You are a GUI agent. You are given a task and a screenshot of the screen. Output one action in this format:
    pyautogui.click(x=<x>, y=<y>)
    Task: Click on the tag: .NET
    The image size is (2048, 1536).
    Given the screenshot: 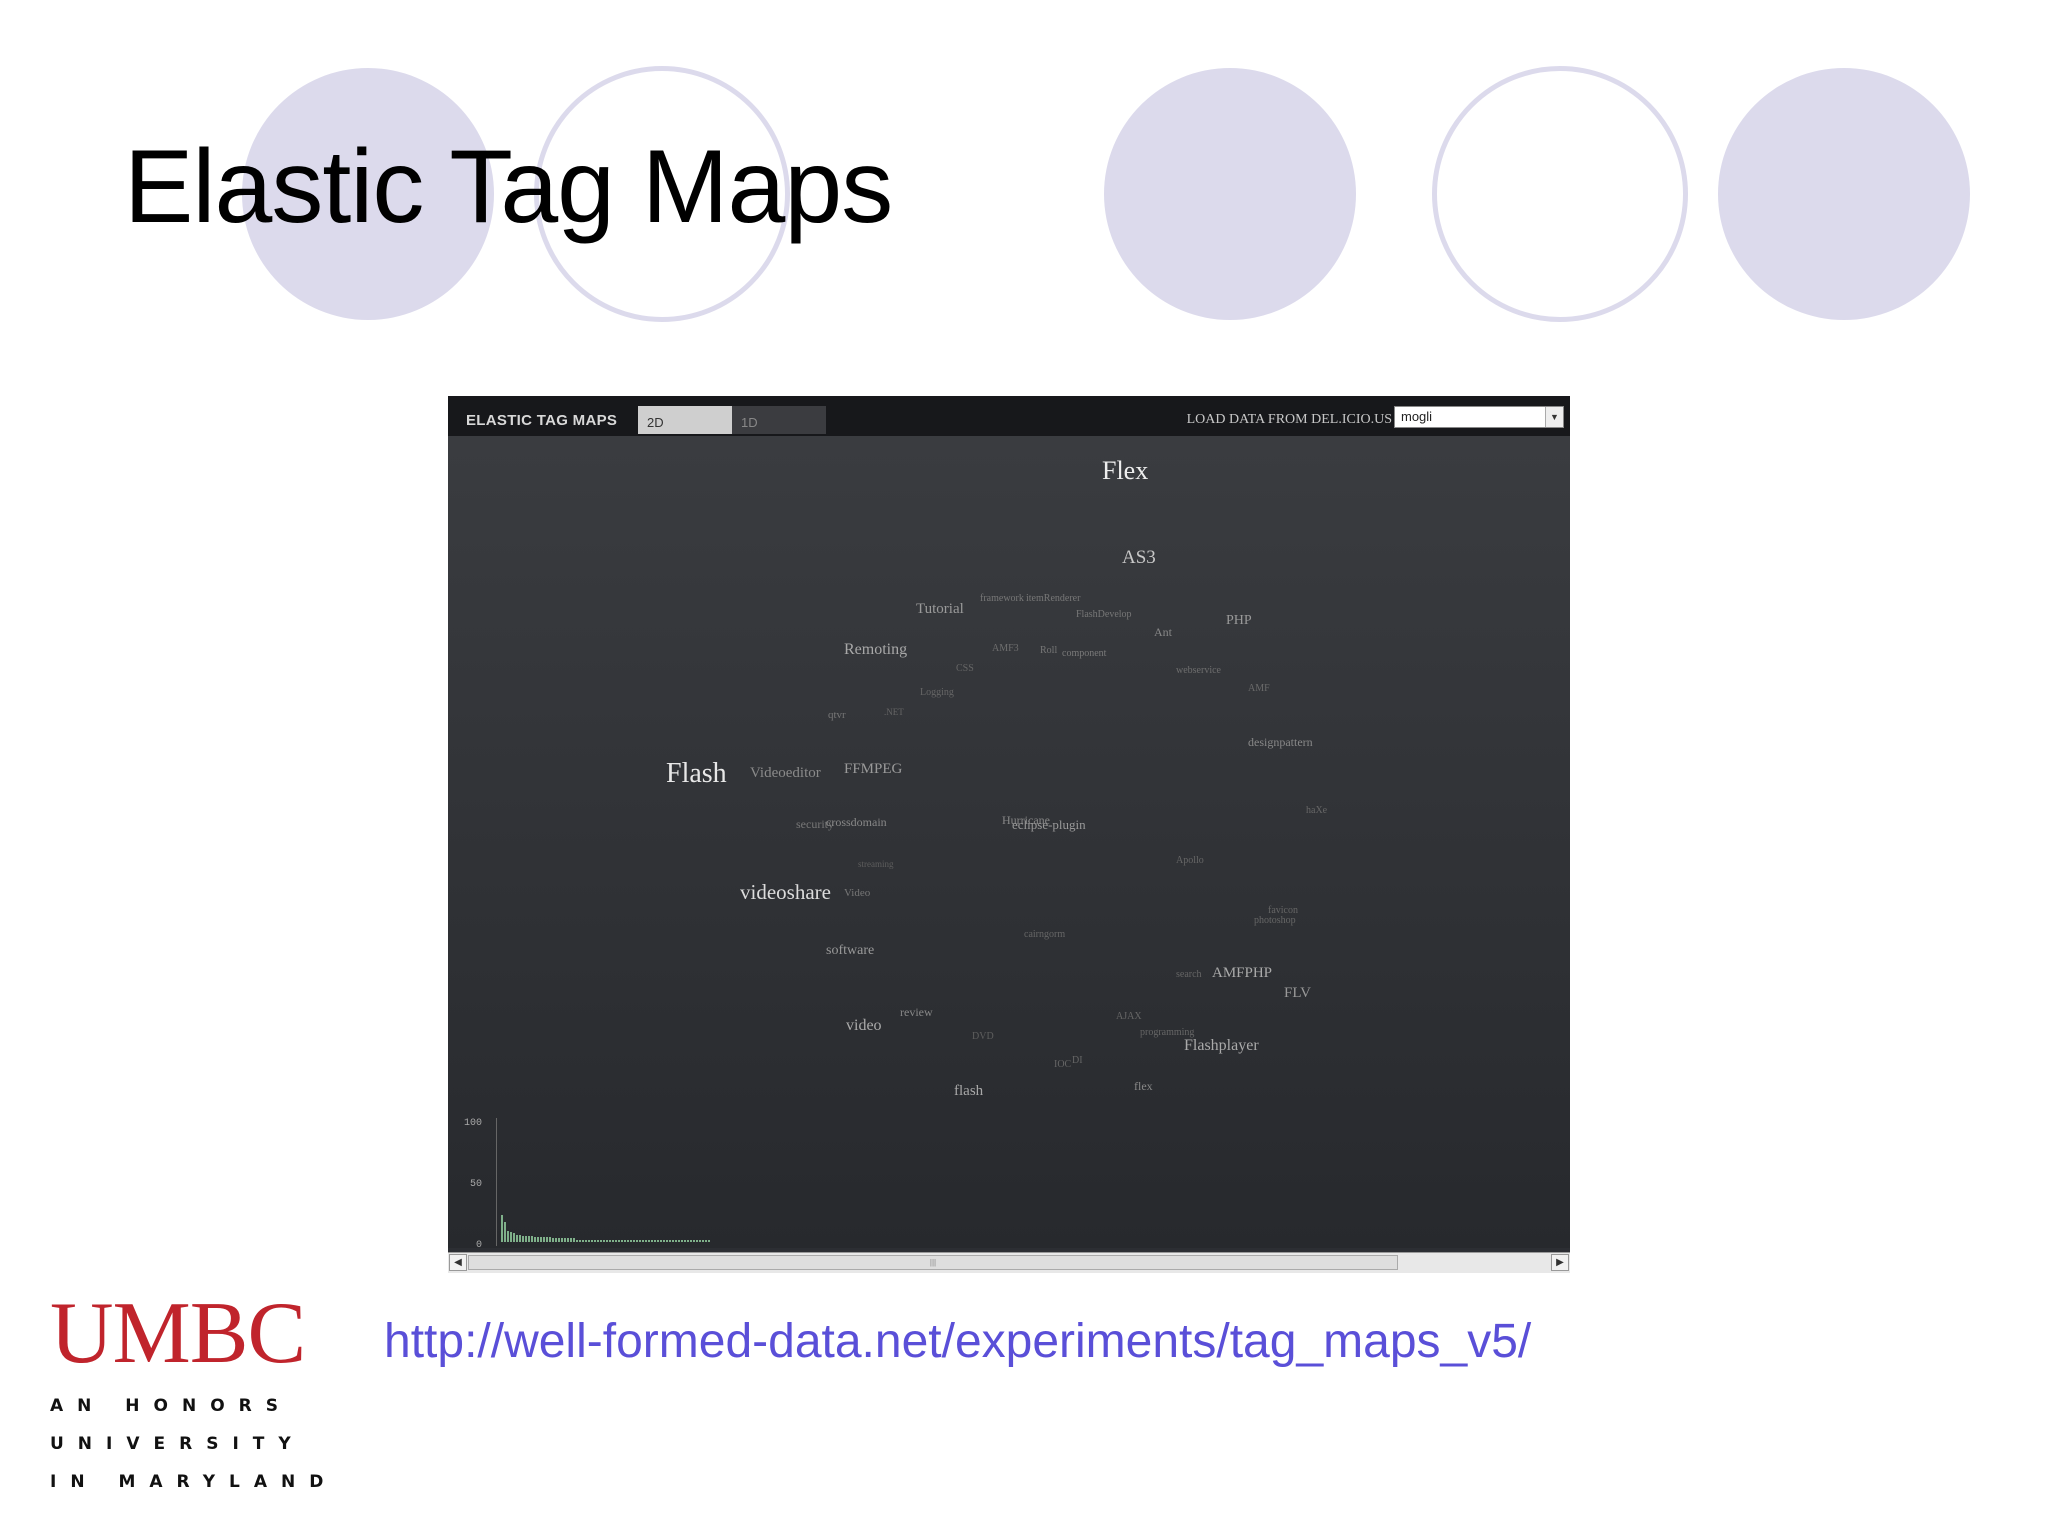 What is the action you would take?
    pyautogui.click(x=894, y=712)
    